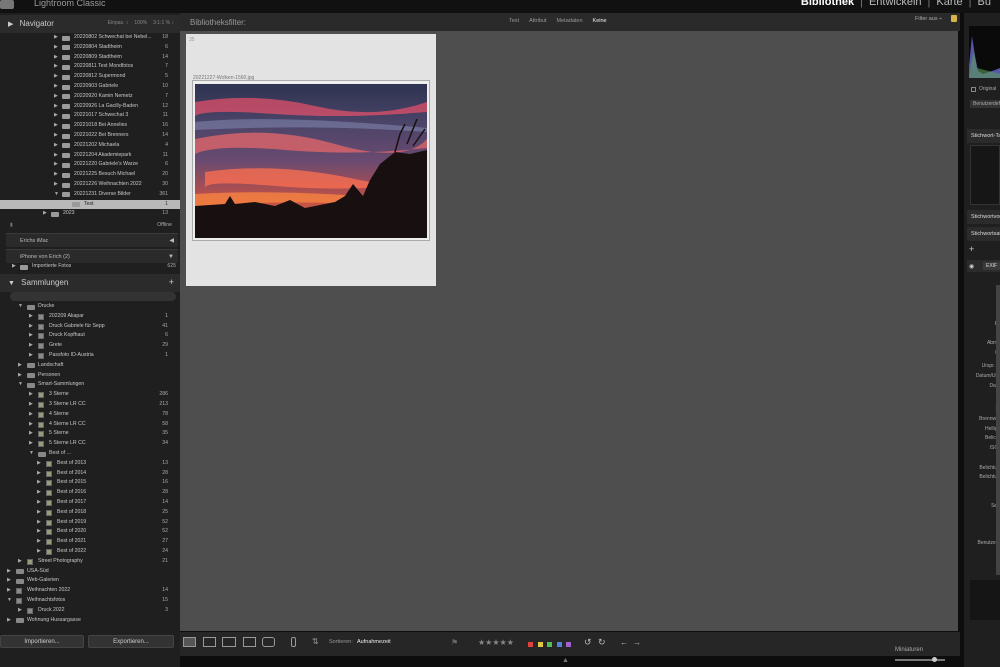  Describe the element at coordinates (90, 395) in the screenshot. I see `collection-row: ▶ 3 Sterne 286` at that location.